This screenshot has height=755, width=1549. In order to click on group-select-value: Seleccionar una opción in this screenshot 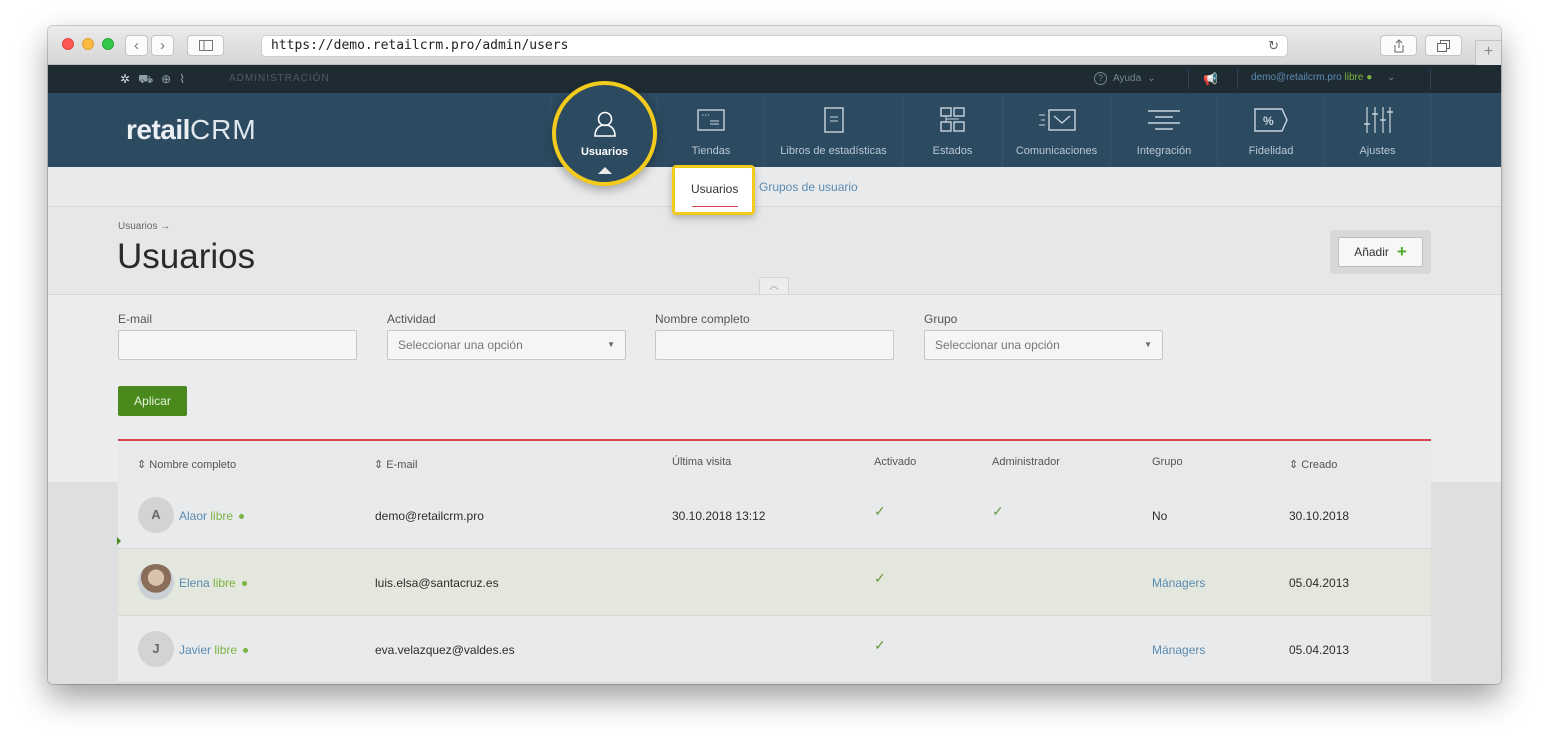, I will do `click(997, 345)`.